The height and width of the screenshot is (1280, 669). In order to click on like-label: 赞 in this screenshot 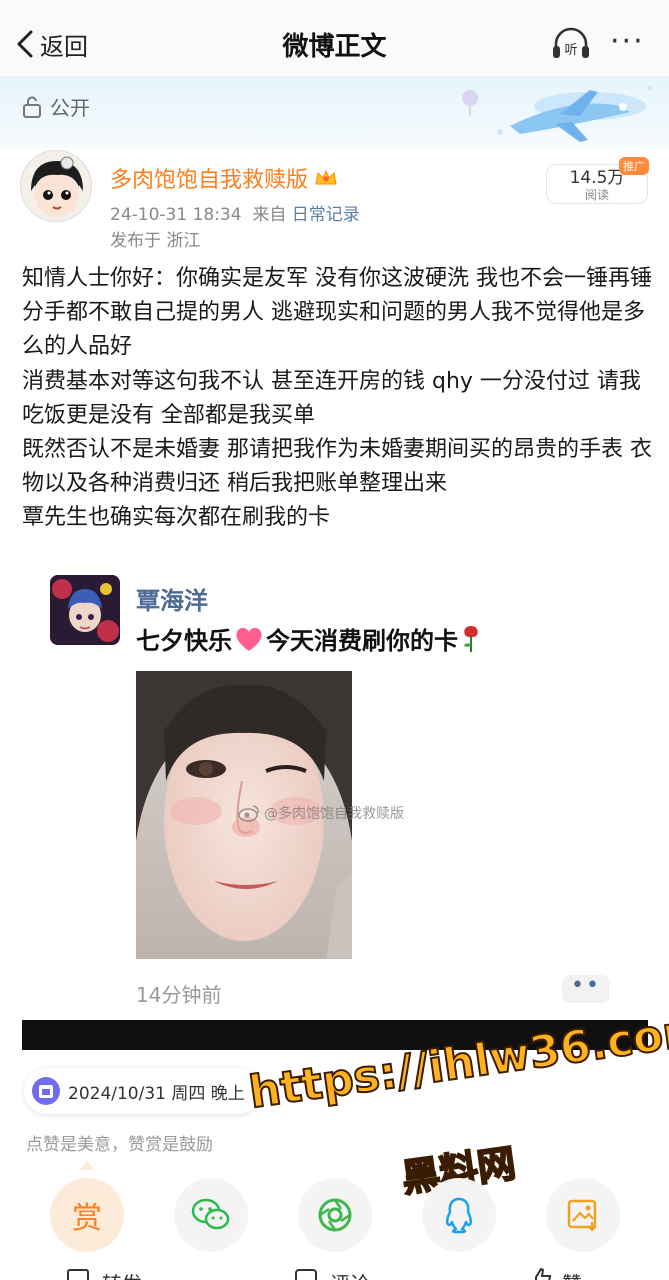, I will do `click(572, 1274)`.